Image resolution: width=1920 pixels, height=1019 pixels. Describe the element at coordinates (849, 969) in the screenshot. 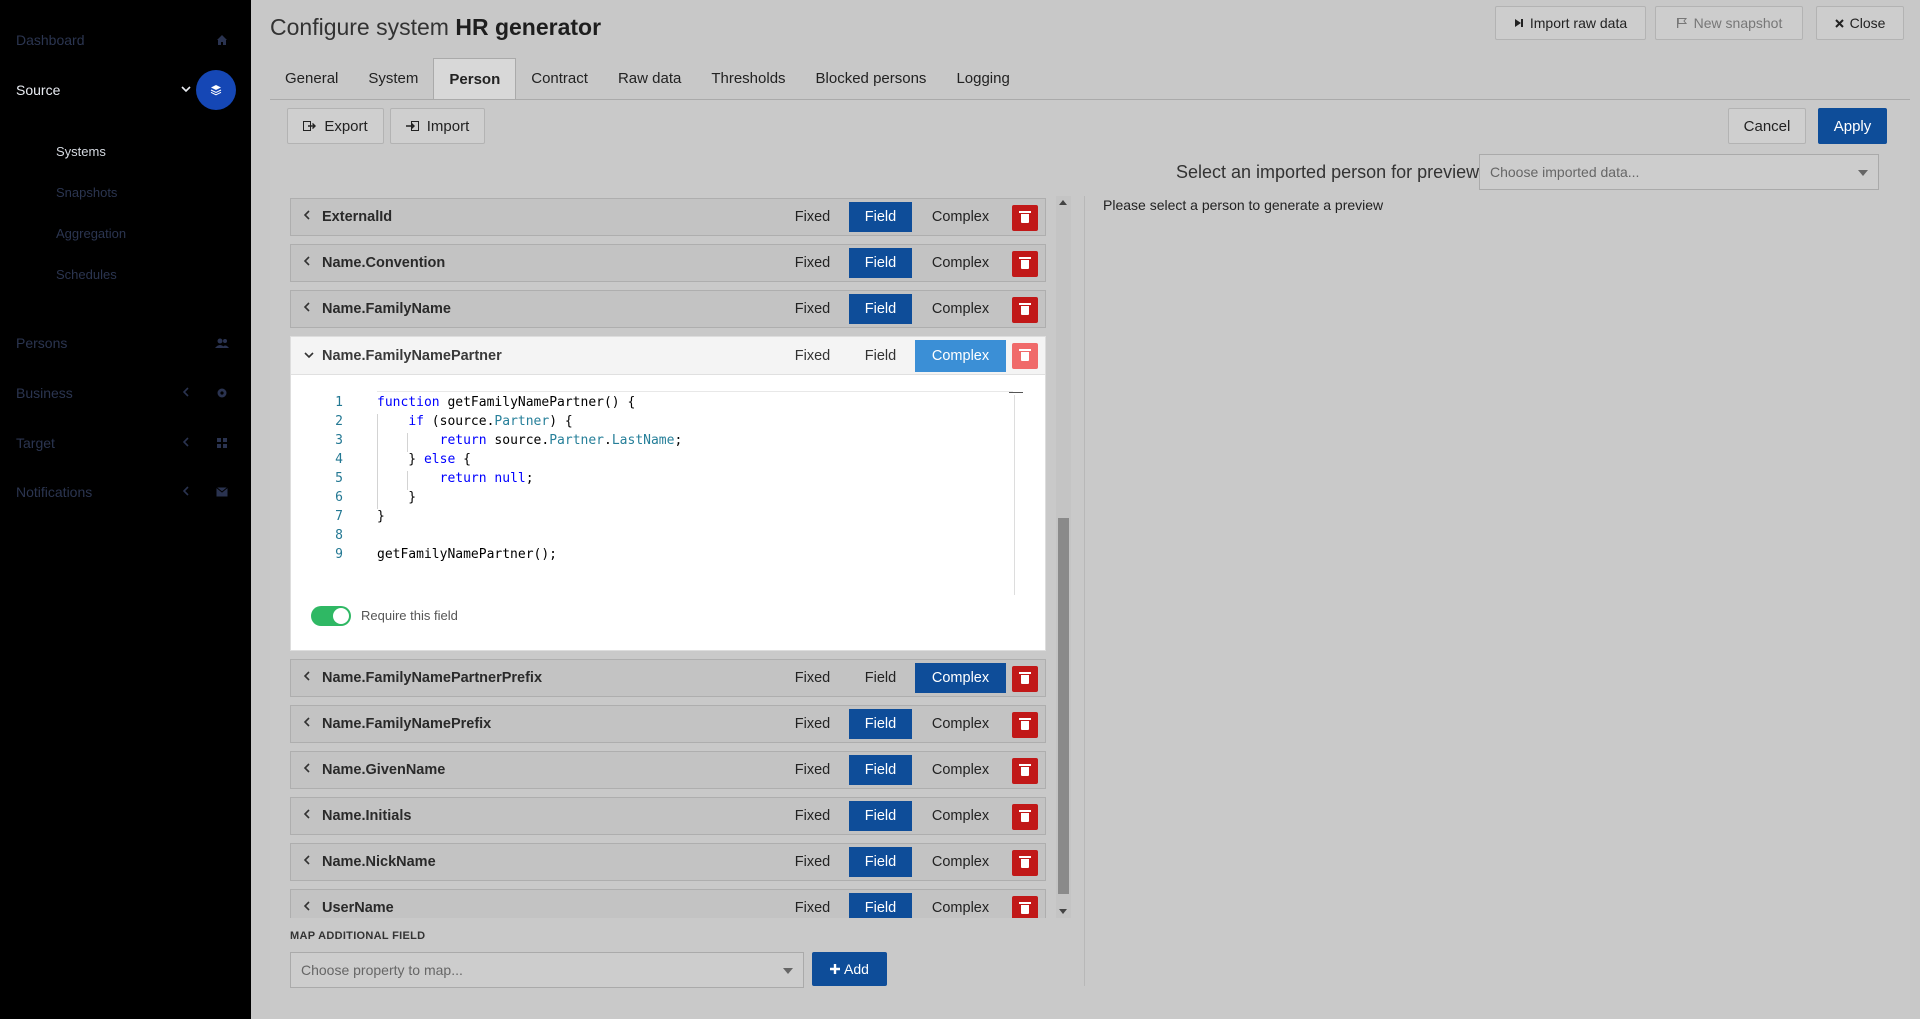

I see `add-field-button: Add` at that location.